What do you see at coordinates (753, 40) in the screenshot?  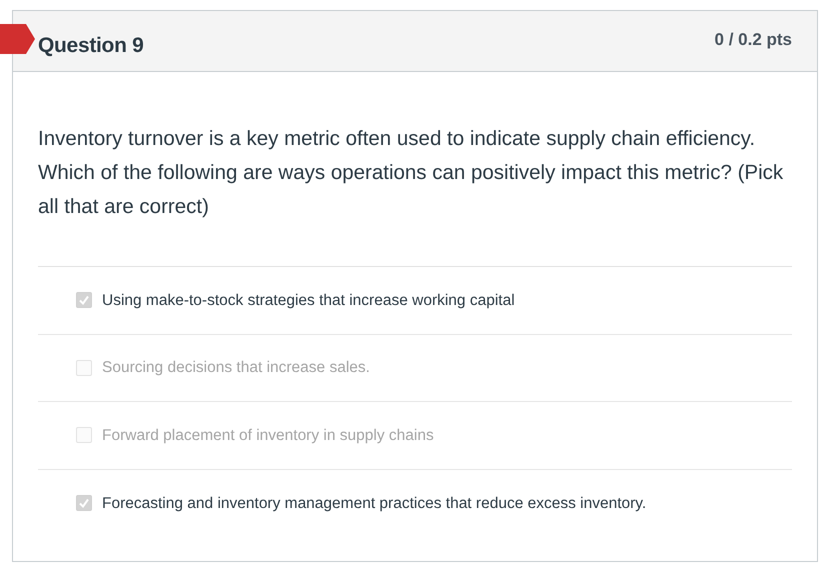 I see `points-label: 0 / 0.2 pts` at bounding box center [753, 40].